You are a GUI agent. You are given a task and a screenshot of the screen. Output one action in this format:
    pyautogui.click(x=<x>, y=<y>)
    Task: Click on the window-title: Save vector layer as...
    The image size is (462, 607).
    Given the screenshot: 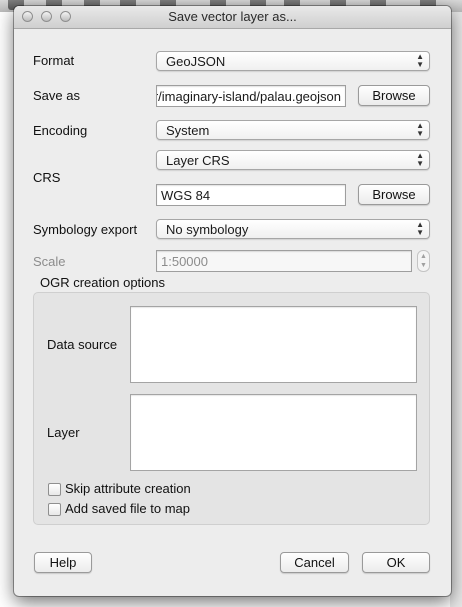 What is the action you would take?
    pyautogui.click(x=232, y=16)
    